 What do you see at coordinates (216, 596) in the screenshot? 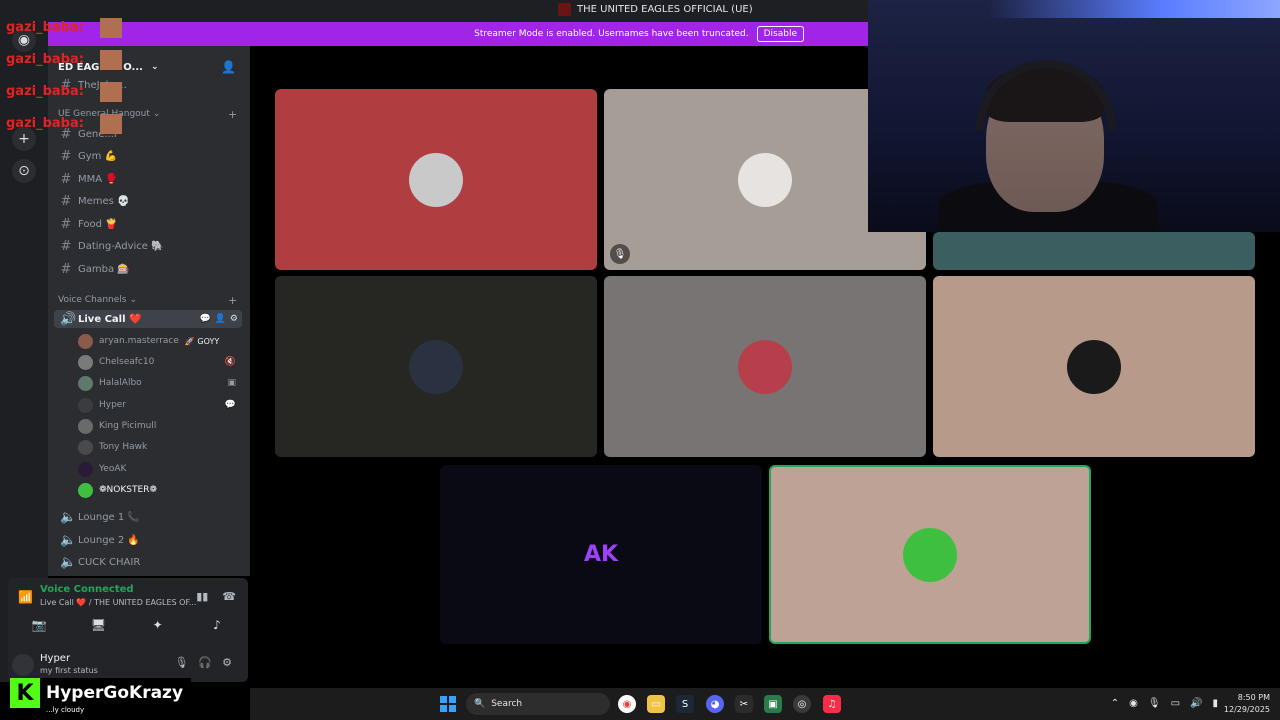
I see `voice-panel-icons: ▮▮ ☎` at bounding box center [216, 596].